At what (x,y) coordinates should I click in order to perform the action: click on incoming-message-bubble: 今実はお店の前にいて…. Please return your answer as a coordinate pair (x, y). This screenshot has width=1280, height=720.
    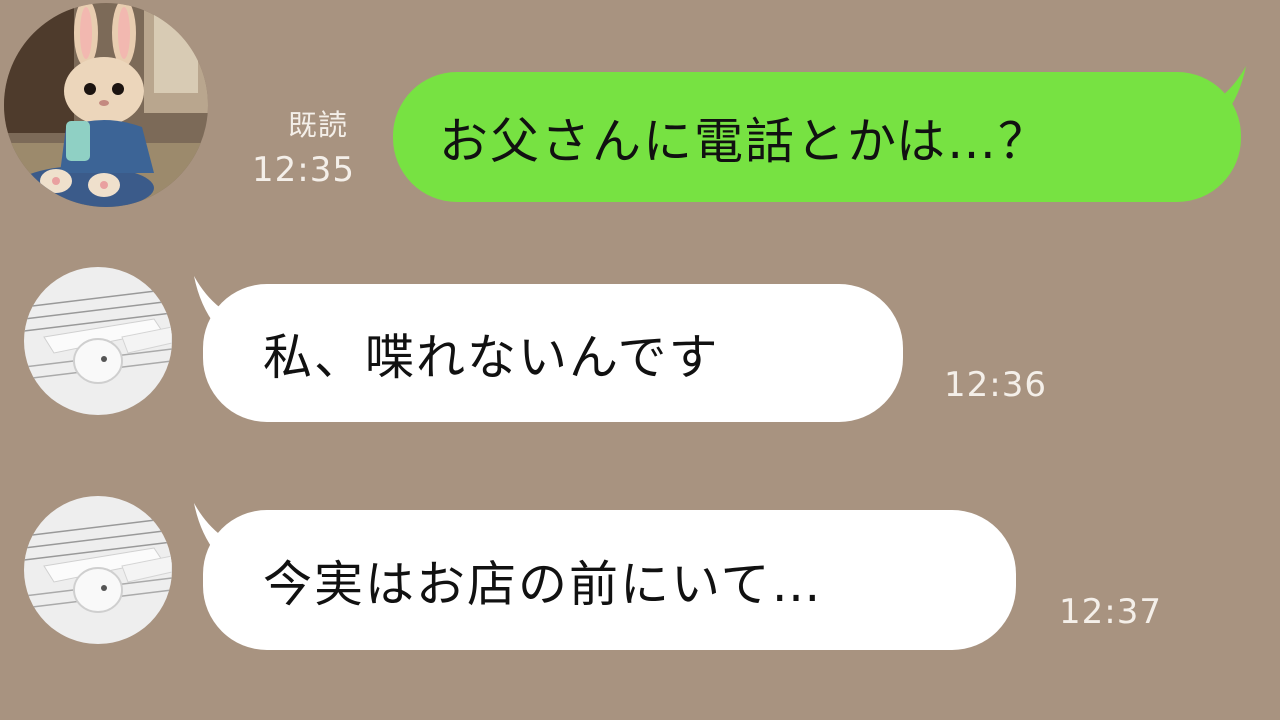
    Looking at the image, I should click on (609, 580).